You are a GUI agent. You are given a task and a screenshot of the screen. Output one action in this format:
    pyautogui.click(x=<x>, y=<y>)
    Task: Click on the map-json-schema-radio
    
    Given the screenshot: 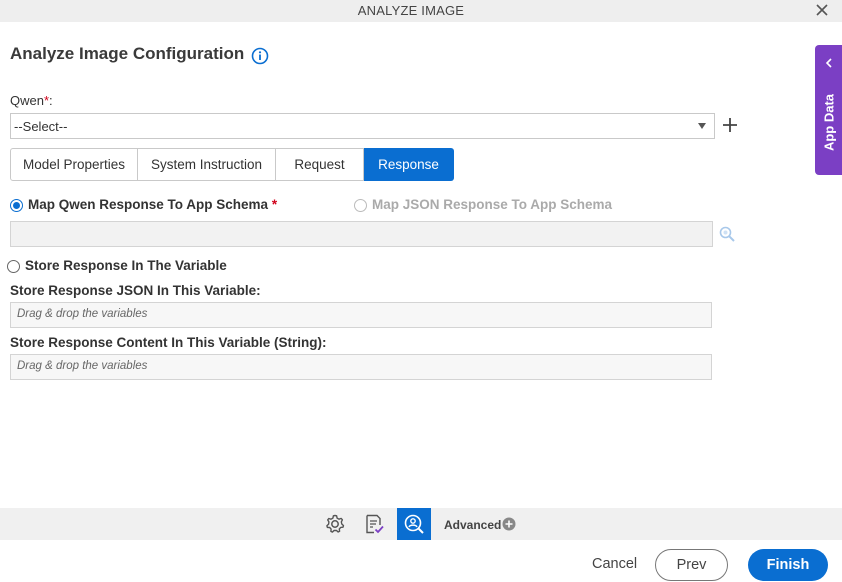 What is the action you would take?
    pyautogui.click(x=360, y=205)
    